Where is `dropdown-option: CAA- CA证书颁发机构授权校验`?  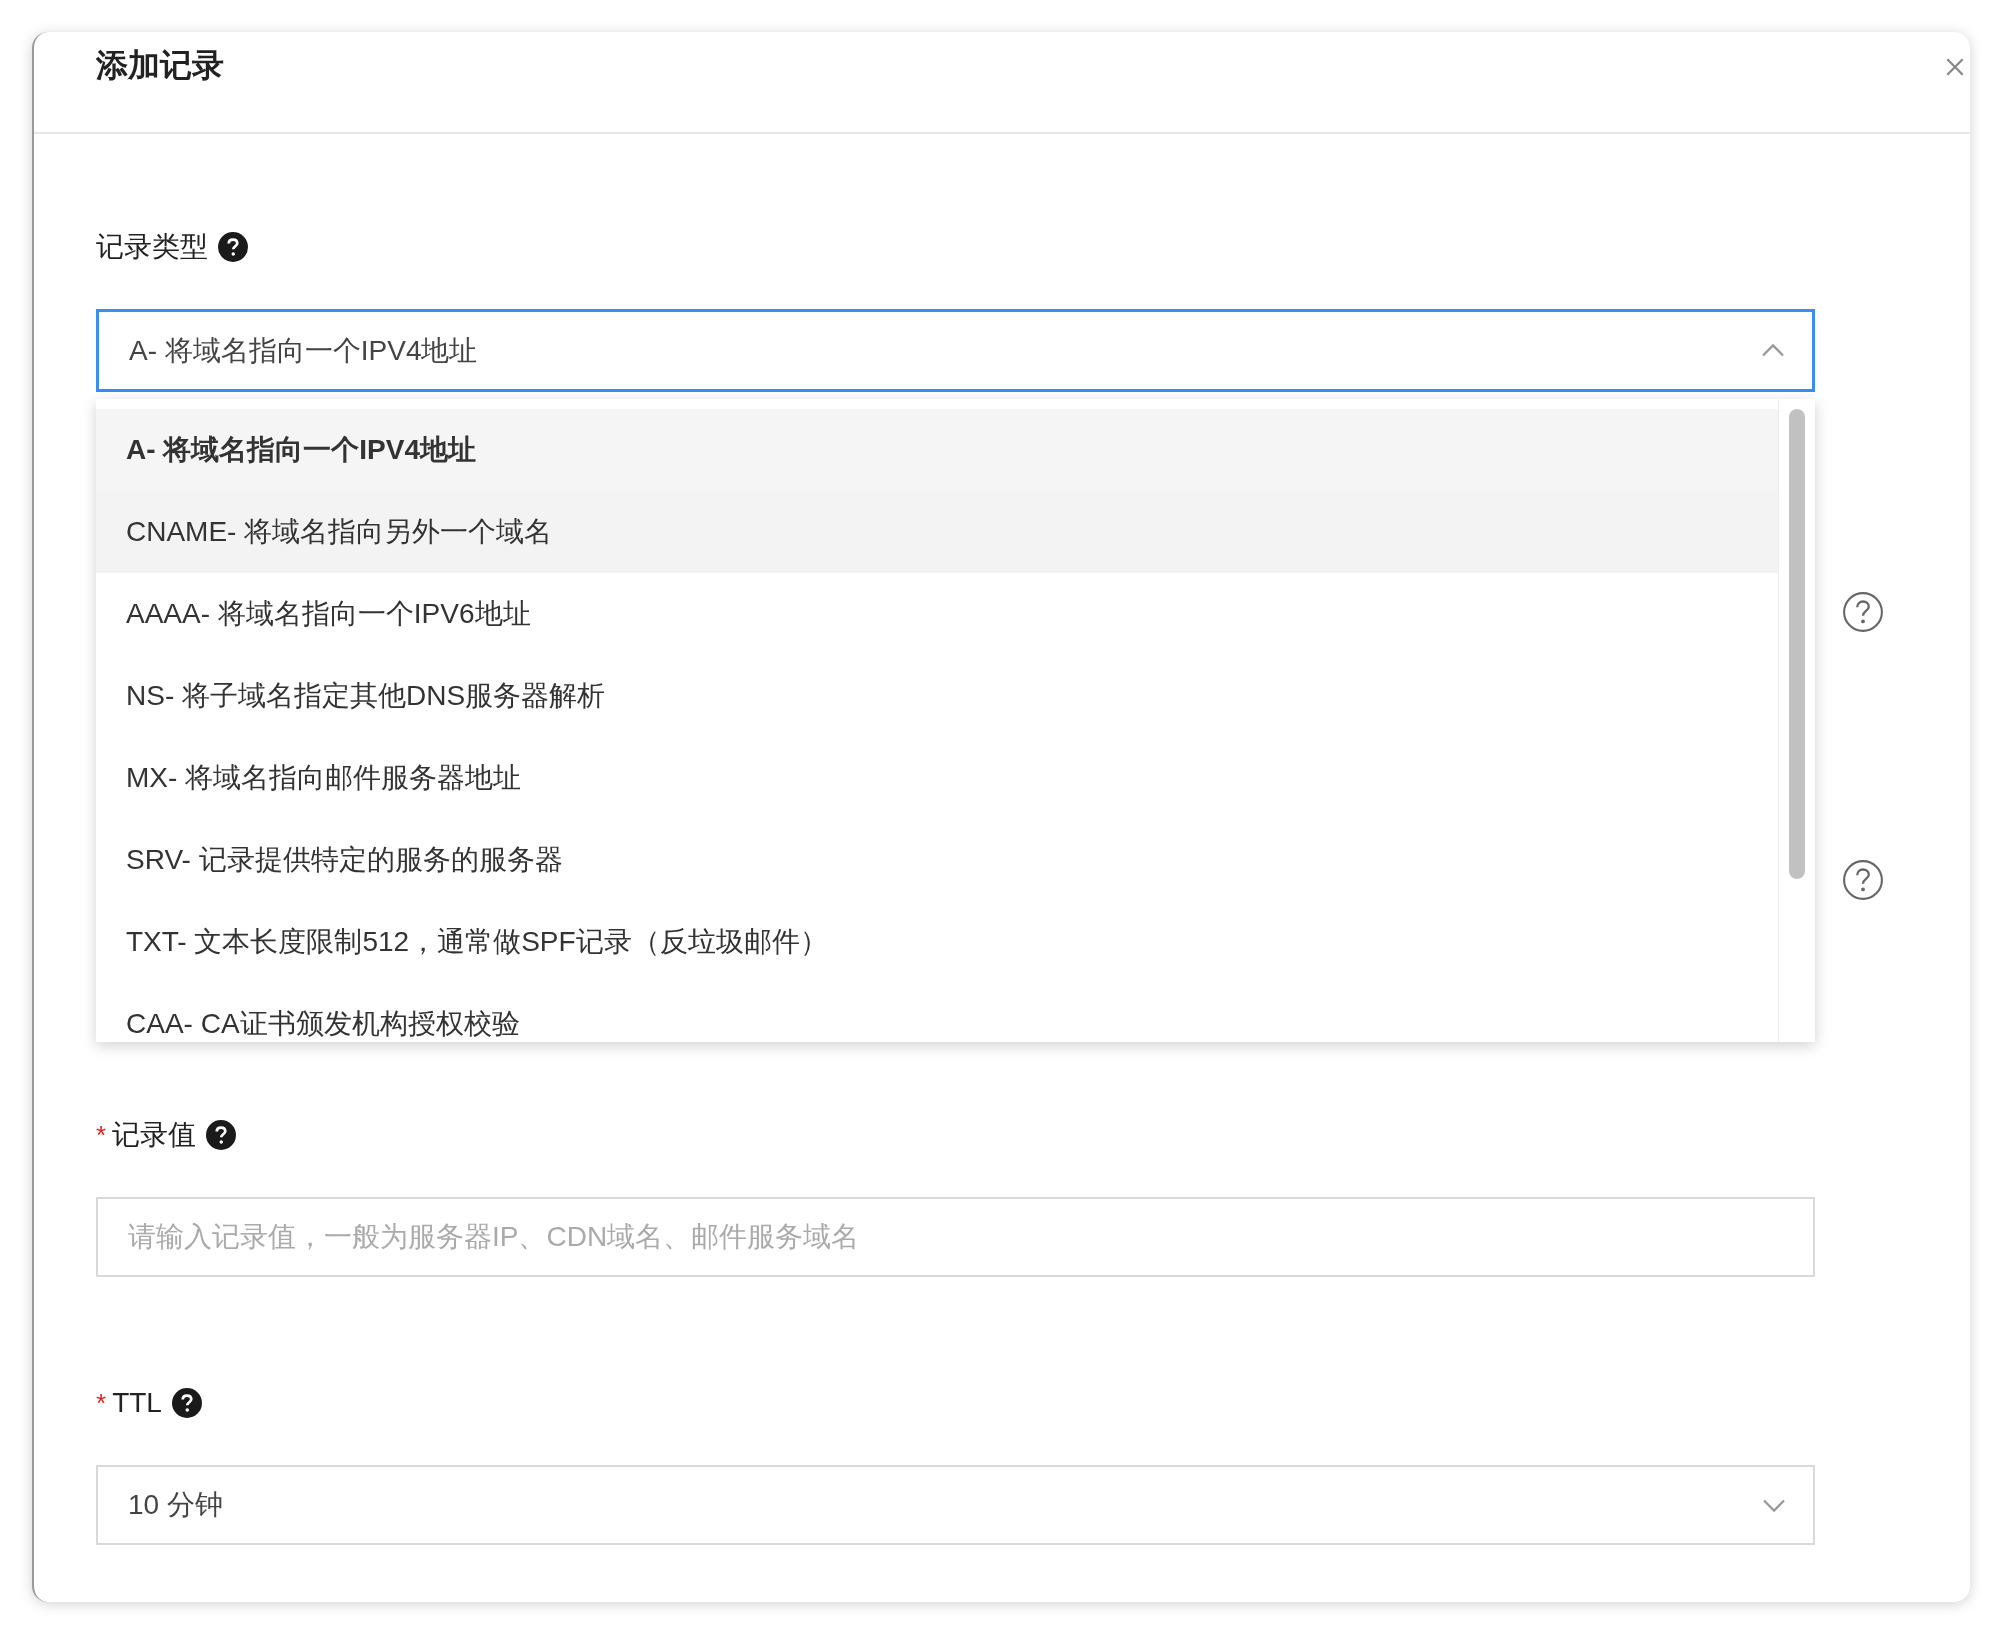 dropdown-option: CAA- CA证书颁发机构授权校验 is located at coordinates (937, 1012).